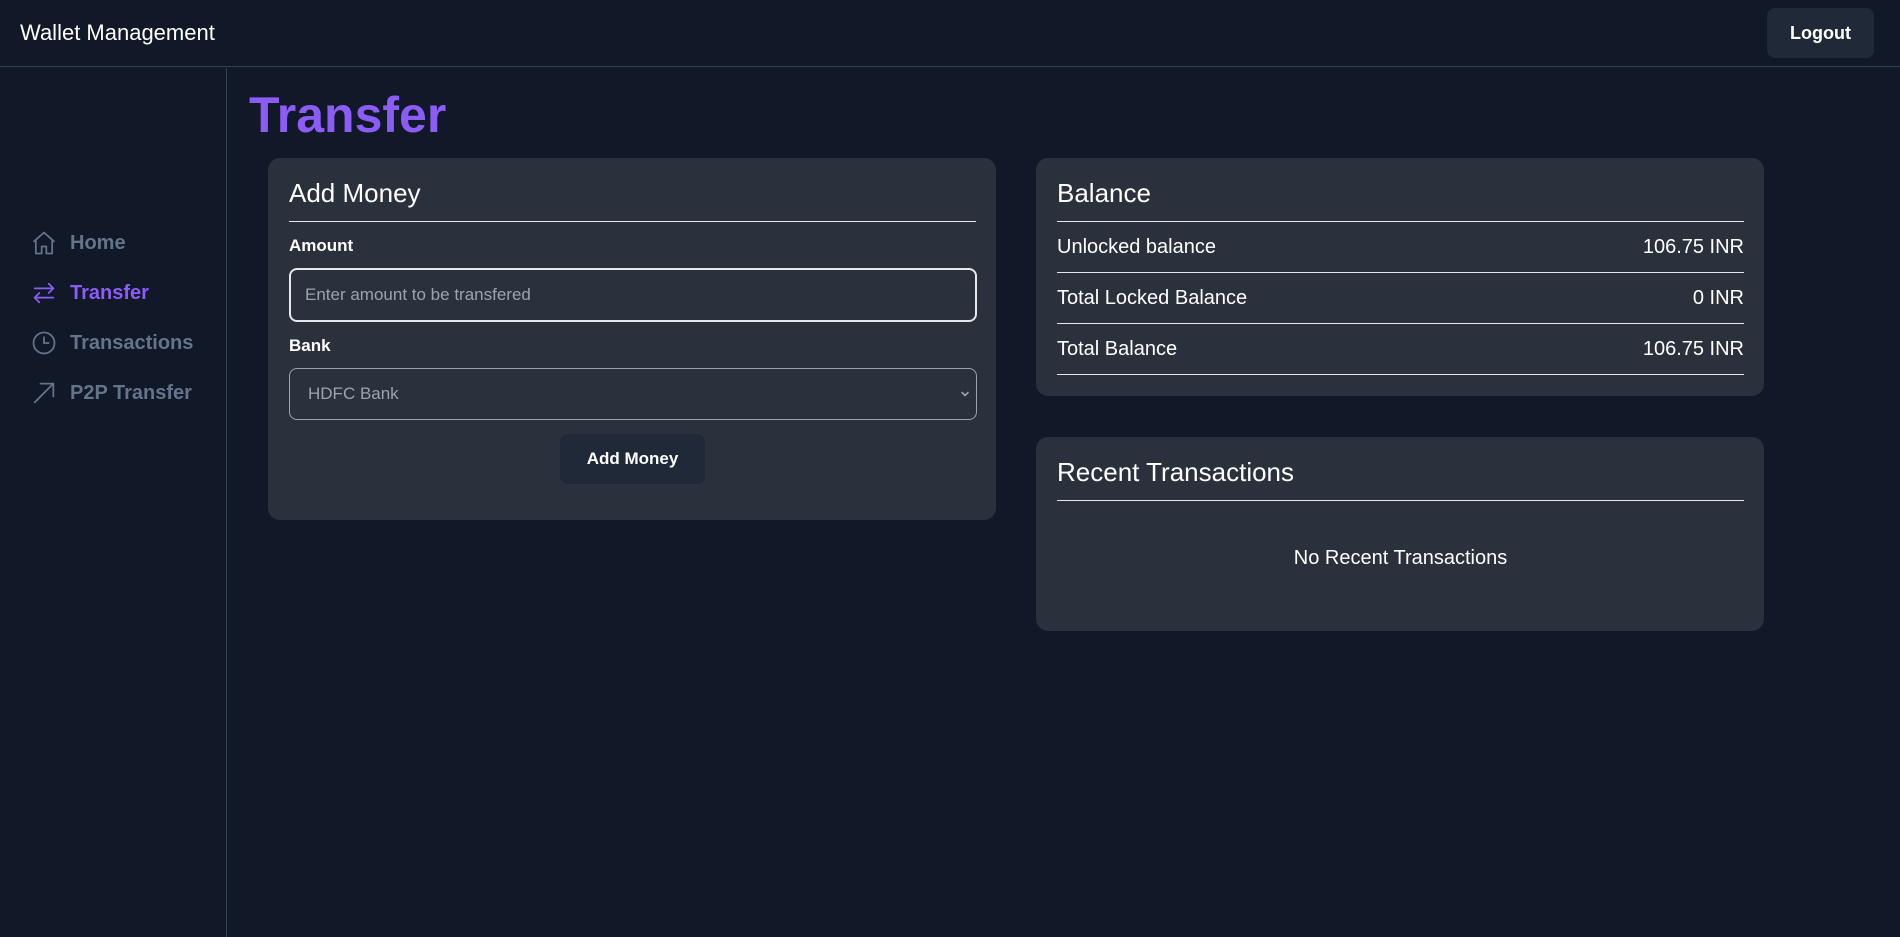 The image size is (1900, 937). Describe the element at coordinates (1400, 247) in the screenshot. I see `balance-row-unlocked: Unlocked balance 106.75 INR` at that location.